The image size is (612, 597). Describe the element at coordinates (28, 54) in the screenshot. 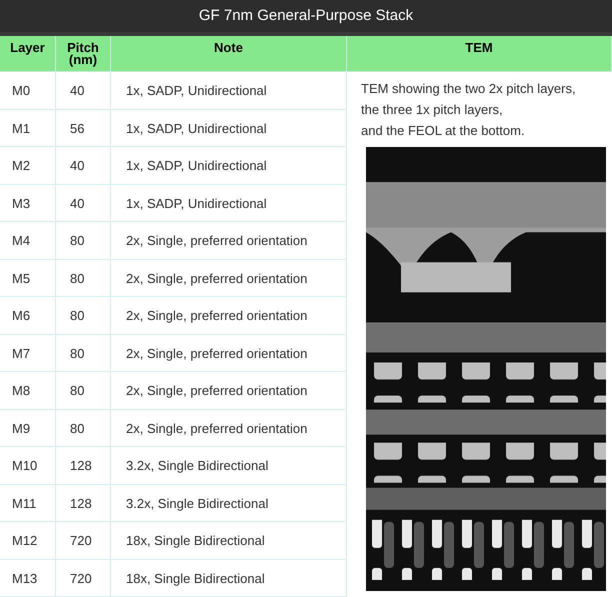

I see `column-header: Layer` at that location.